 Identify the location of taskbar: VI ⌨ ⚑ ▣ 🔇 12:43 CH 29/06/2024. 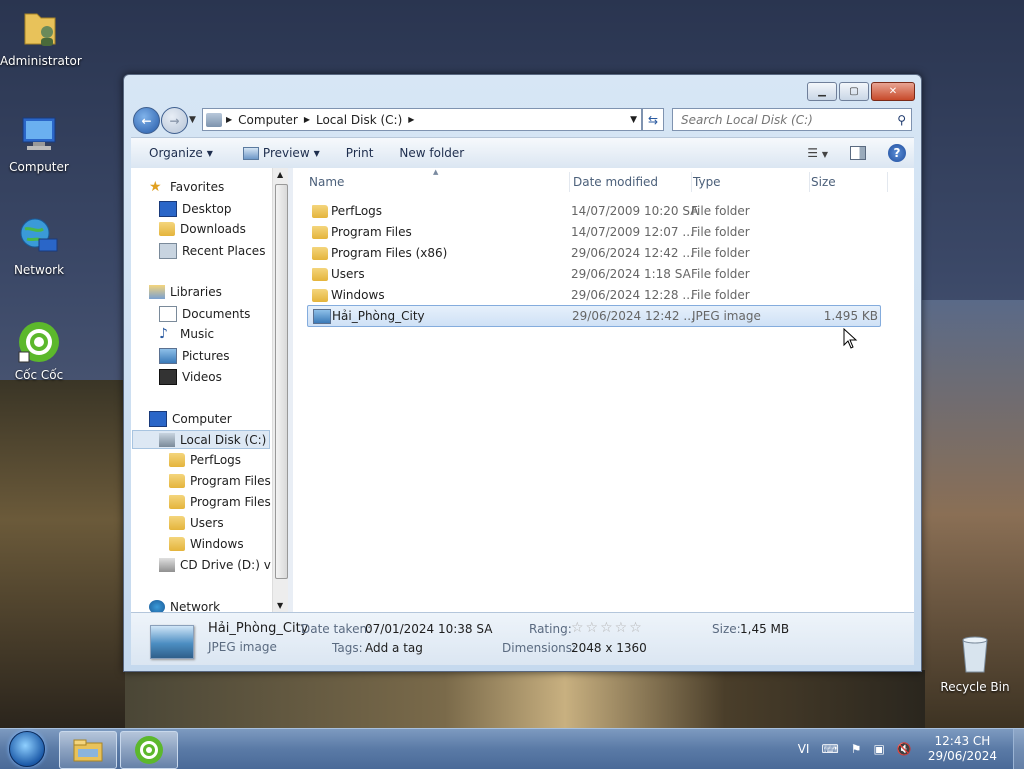
(512, 748).